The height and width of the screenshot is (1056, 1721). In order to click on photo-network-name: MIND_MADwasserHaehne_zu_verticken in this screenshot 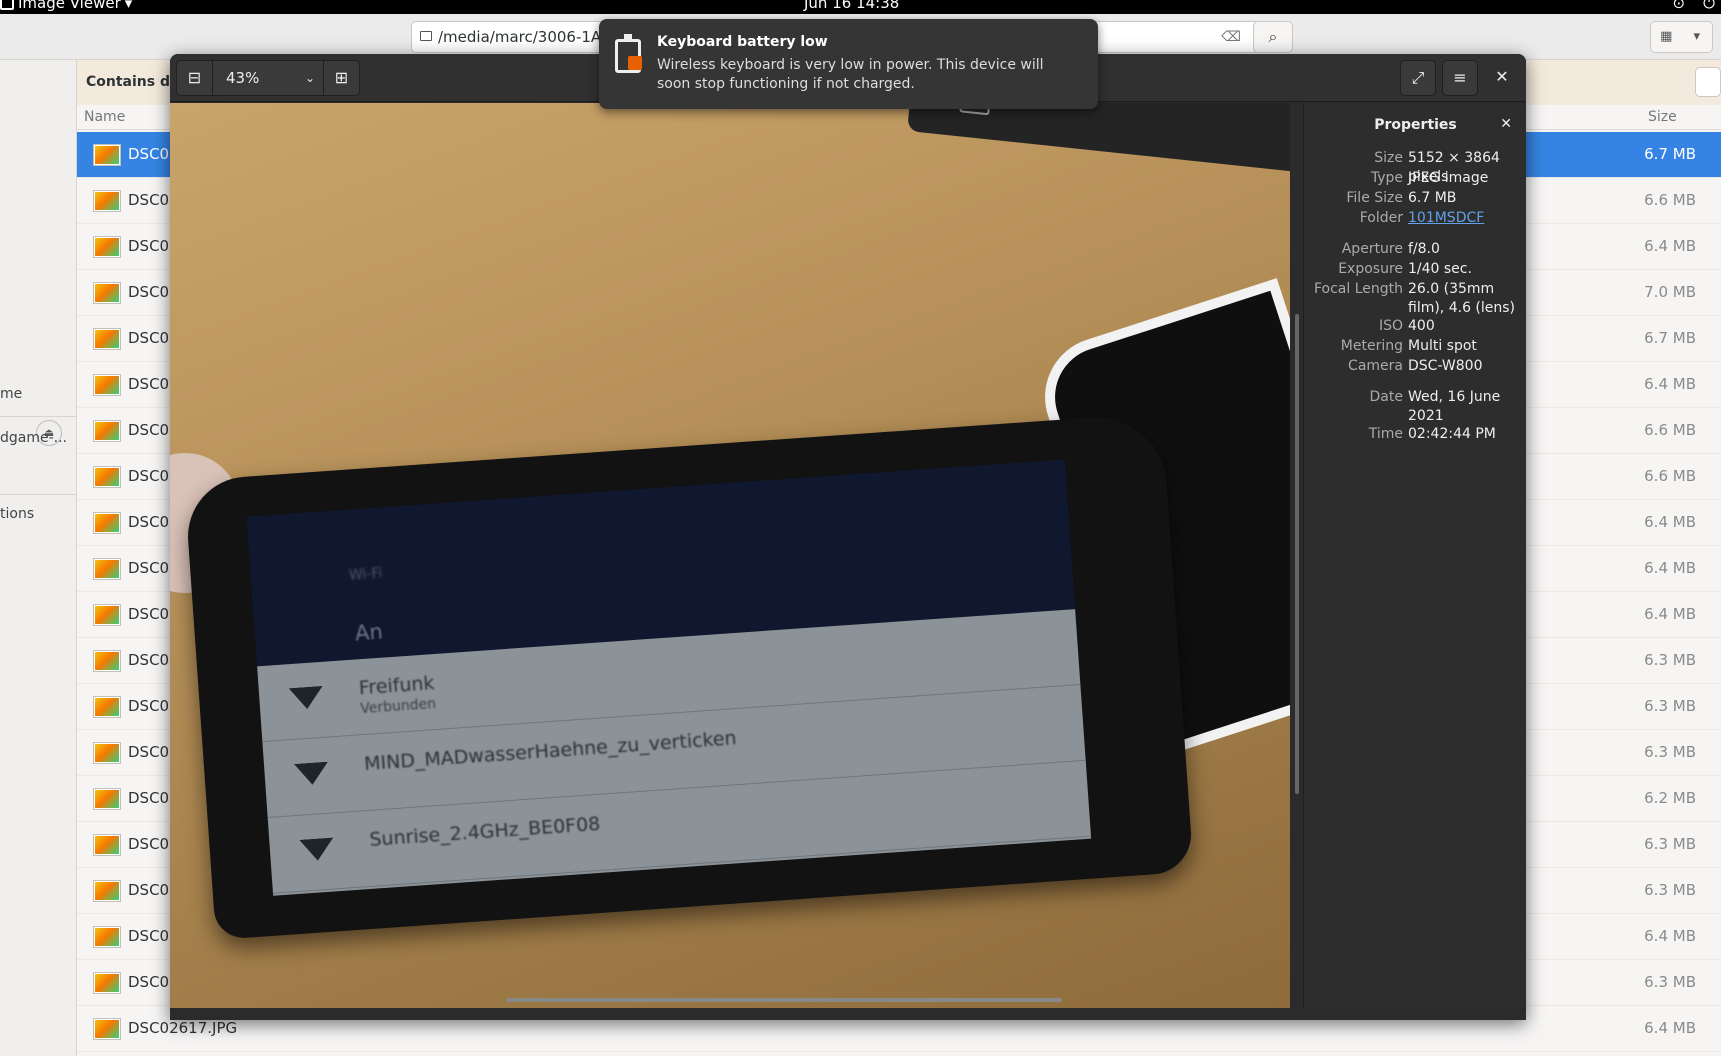, I will do `click(550, 751)`.